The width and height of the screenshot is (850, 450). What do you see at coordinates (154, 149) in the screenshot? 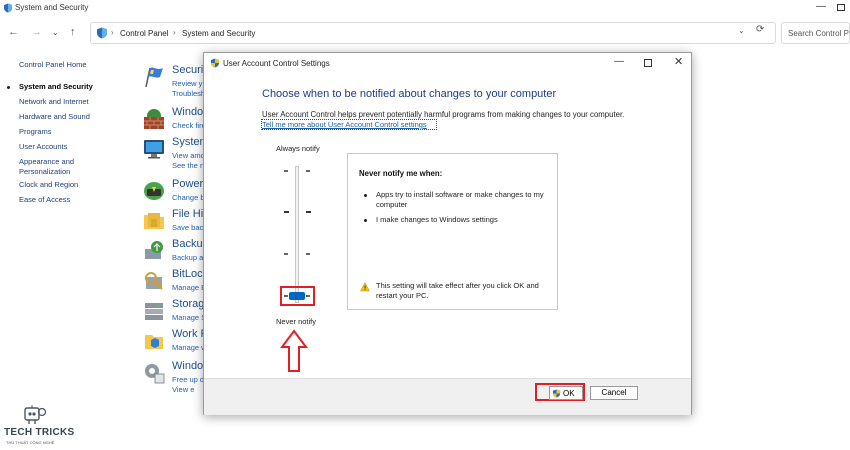
I see `monitor-icon` at bounding box center [154, 149].